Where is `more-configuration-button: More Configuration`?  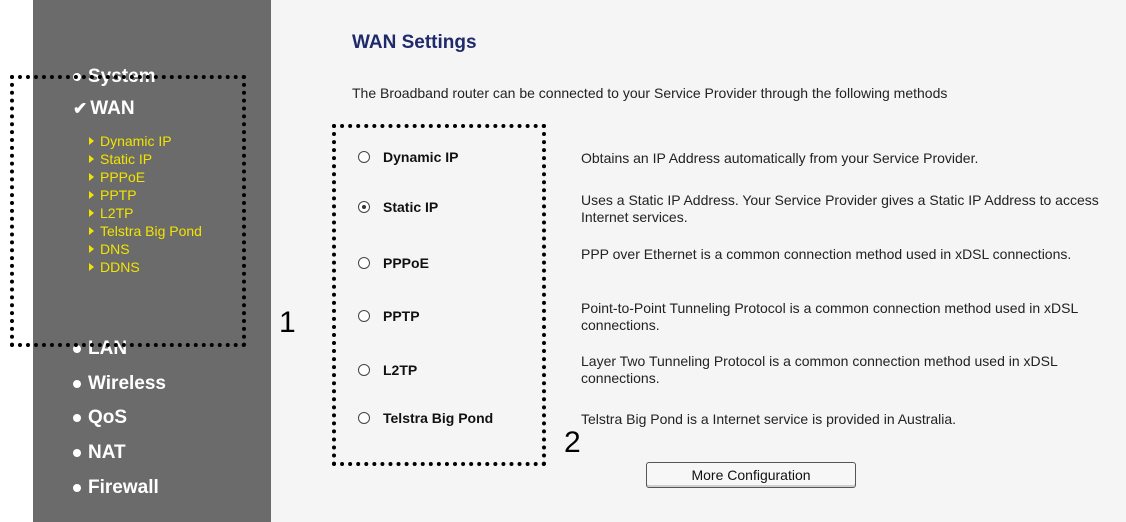 more-configuration-button: More Configuration is located at coordinates (751, 475).